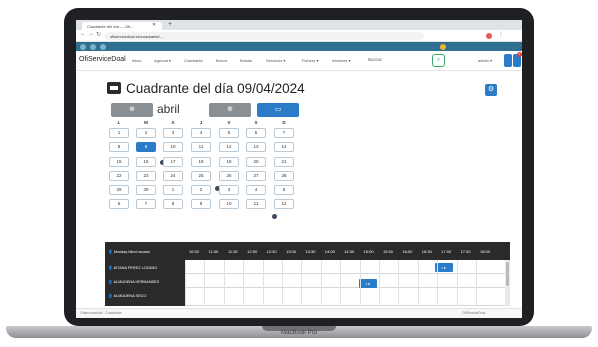 Image resolution: width=598 pixels, height=347 pixels. Describe the element at coordinates (229, 162) in the screenshot. I see `calendar-day: 19` at that location.